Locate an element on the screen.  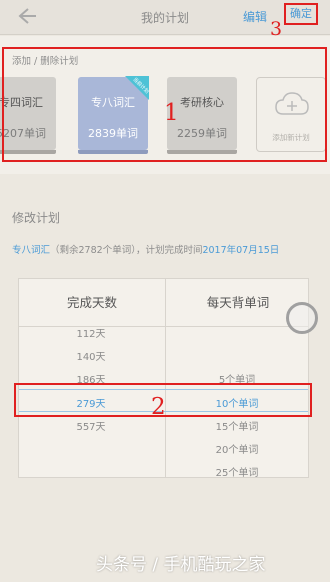
annotation-number-2: 2 is located at coordinates (158, 407).